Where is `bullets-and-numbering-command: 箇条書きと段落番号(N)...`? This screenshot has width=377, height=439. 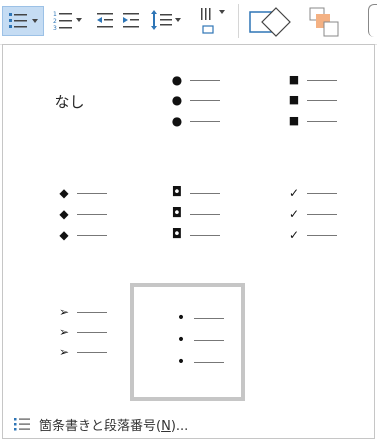 bullets-and-numbering-command: 箇条書きと段落番号(N)... is located at coordinates (188, 424).